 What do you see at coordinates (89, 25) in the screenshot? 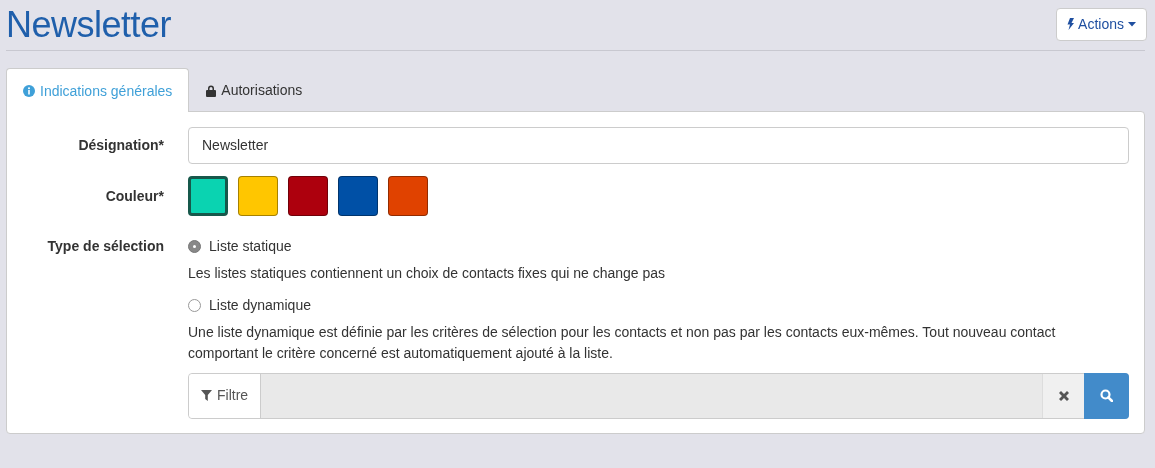
I see `page-title: Newsletter` at bounding box center [89, 25].